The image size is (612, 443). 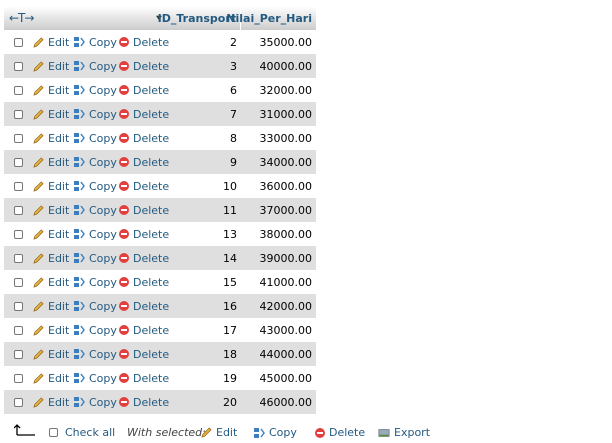 I want to click on table-row: Edit Copy Delete 7 31000.00, so click(x=160, y=114).